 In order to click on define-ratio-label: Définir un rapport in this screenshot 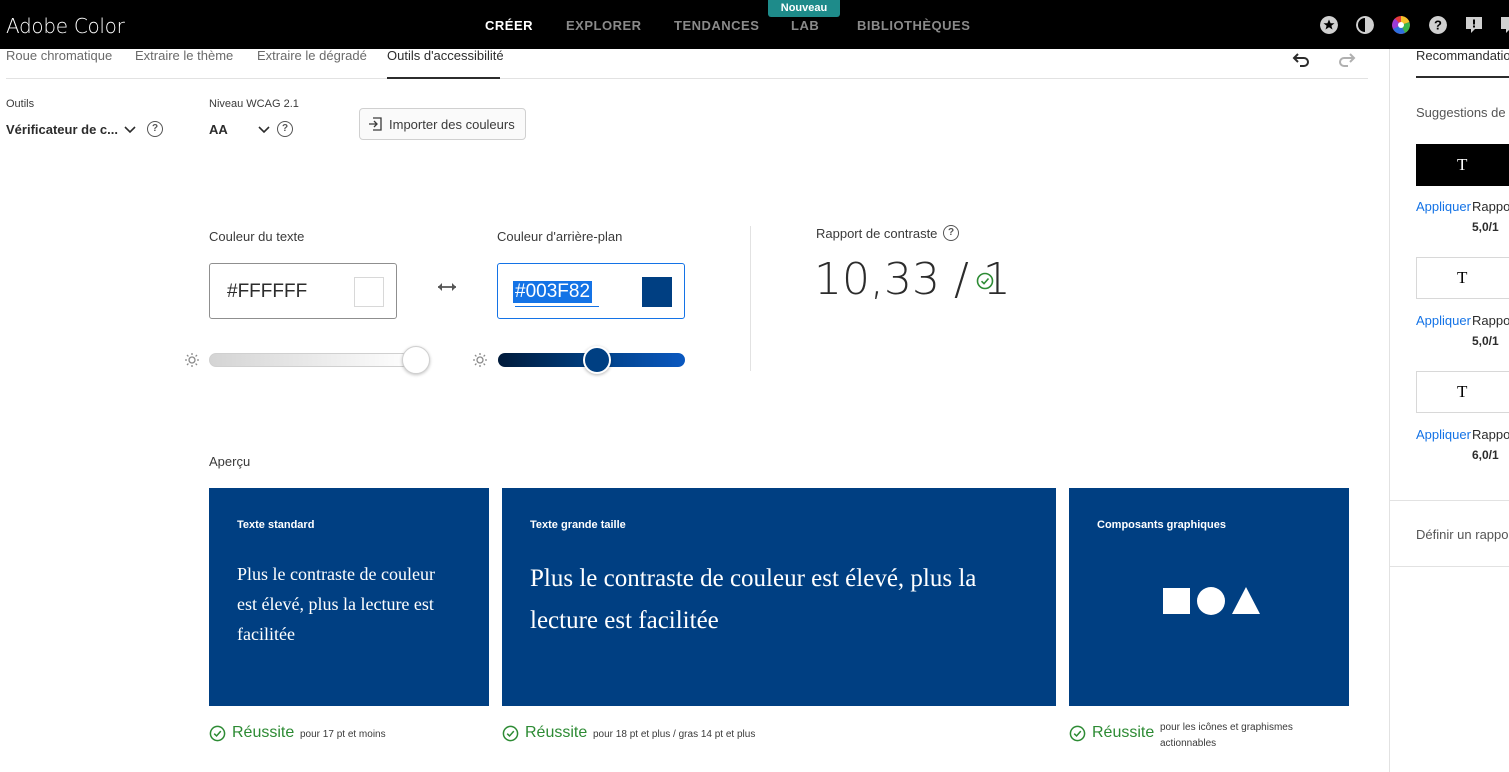, I will do `click(1462, 534)`.